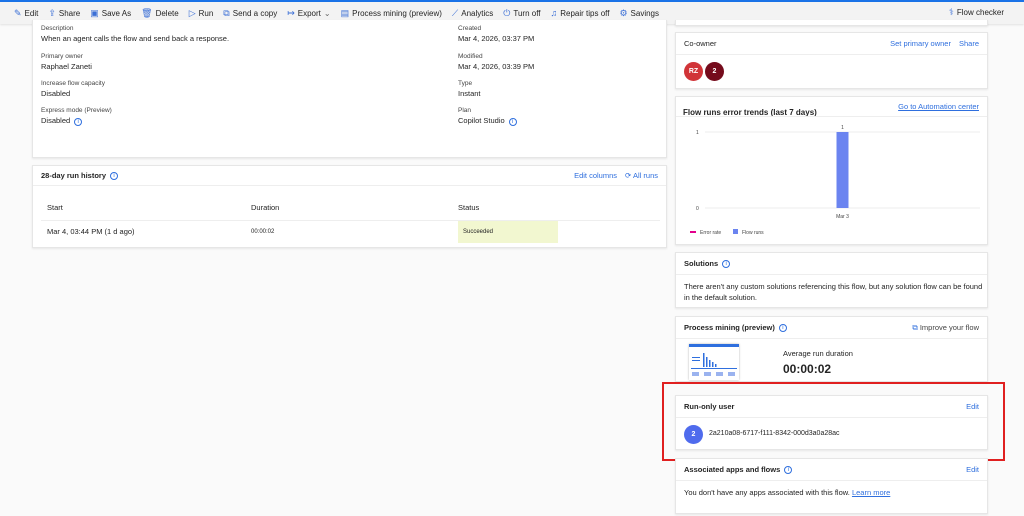 The width and height of the screenshot is (1024, 516). I want to click on toolbar-savings-button: ⚙ Savings, so click(639, 13).